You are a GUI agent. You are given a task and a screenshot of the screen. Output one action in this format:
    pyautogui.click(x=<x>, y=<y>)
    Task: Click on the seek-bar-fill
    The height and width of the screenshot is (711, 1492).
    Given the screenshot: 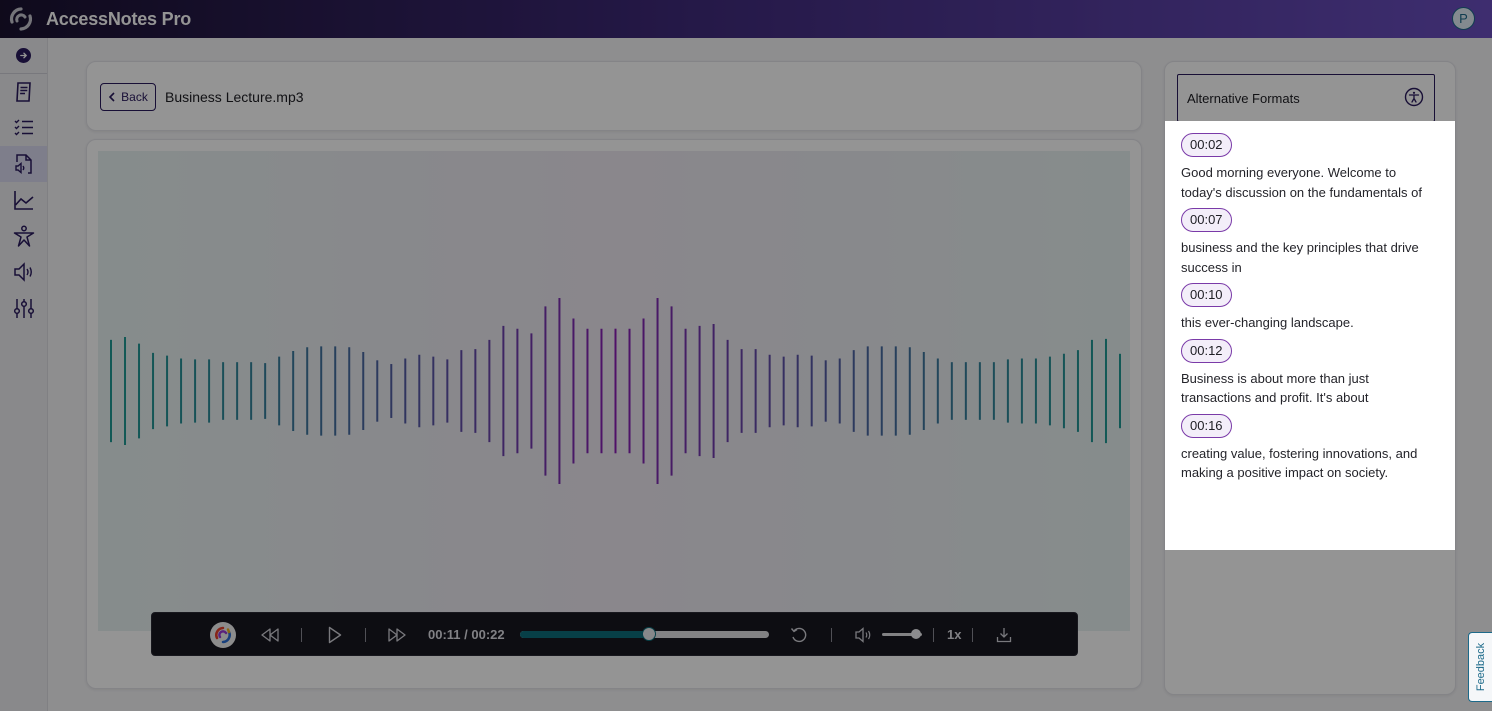 What is the action you would take?
    pyautogui.click(x=585, y=634)
    